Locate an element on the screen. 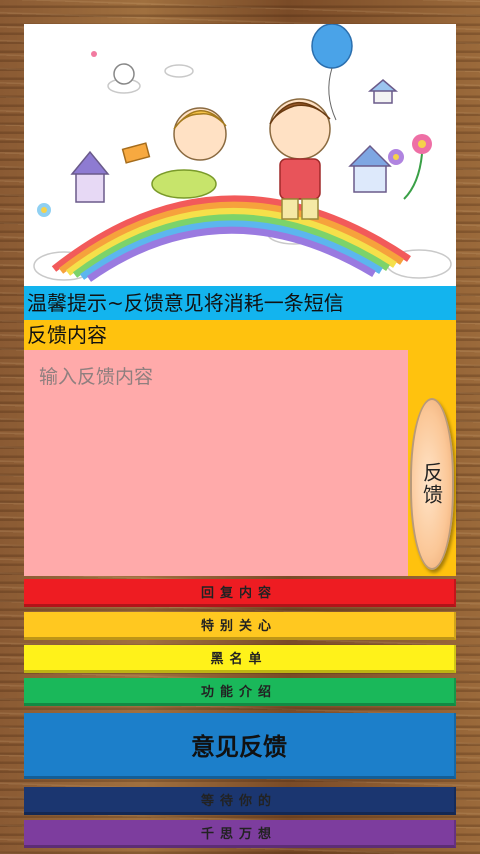  reply-content-button: 回复内容 is located at coordinates (240, 593).